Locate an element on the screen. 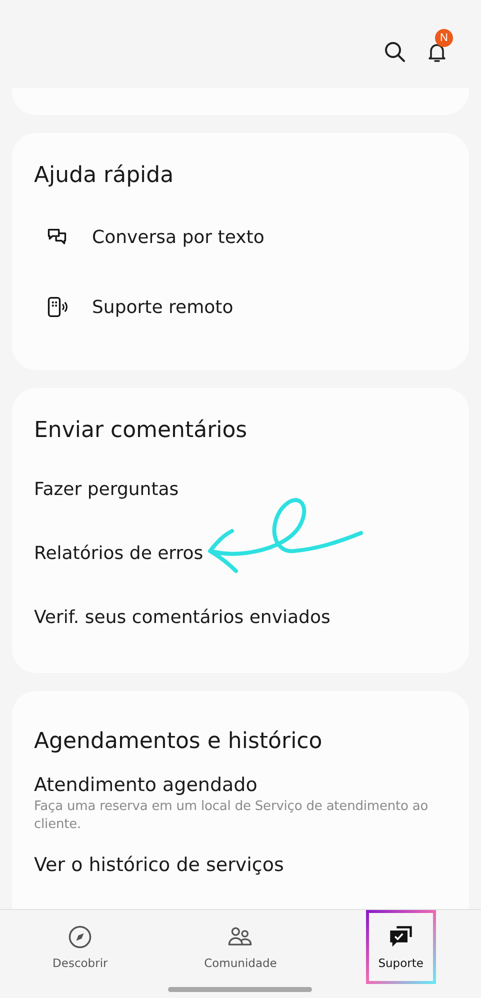 The width and height of the screenshot is (481, 998). nav-tab: Comunidade is located at coordinates (240, 947).